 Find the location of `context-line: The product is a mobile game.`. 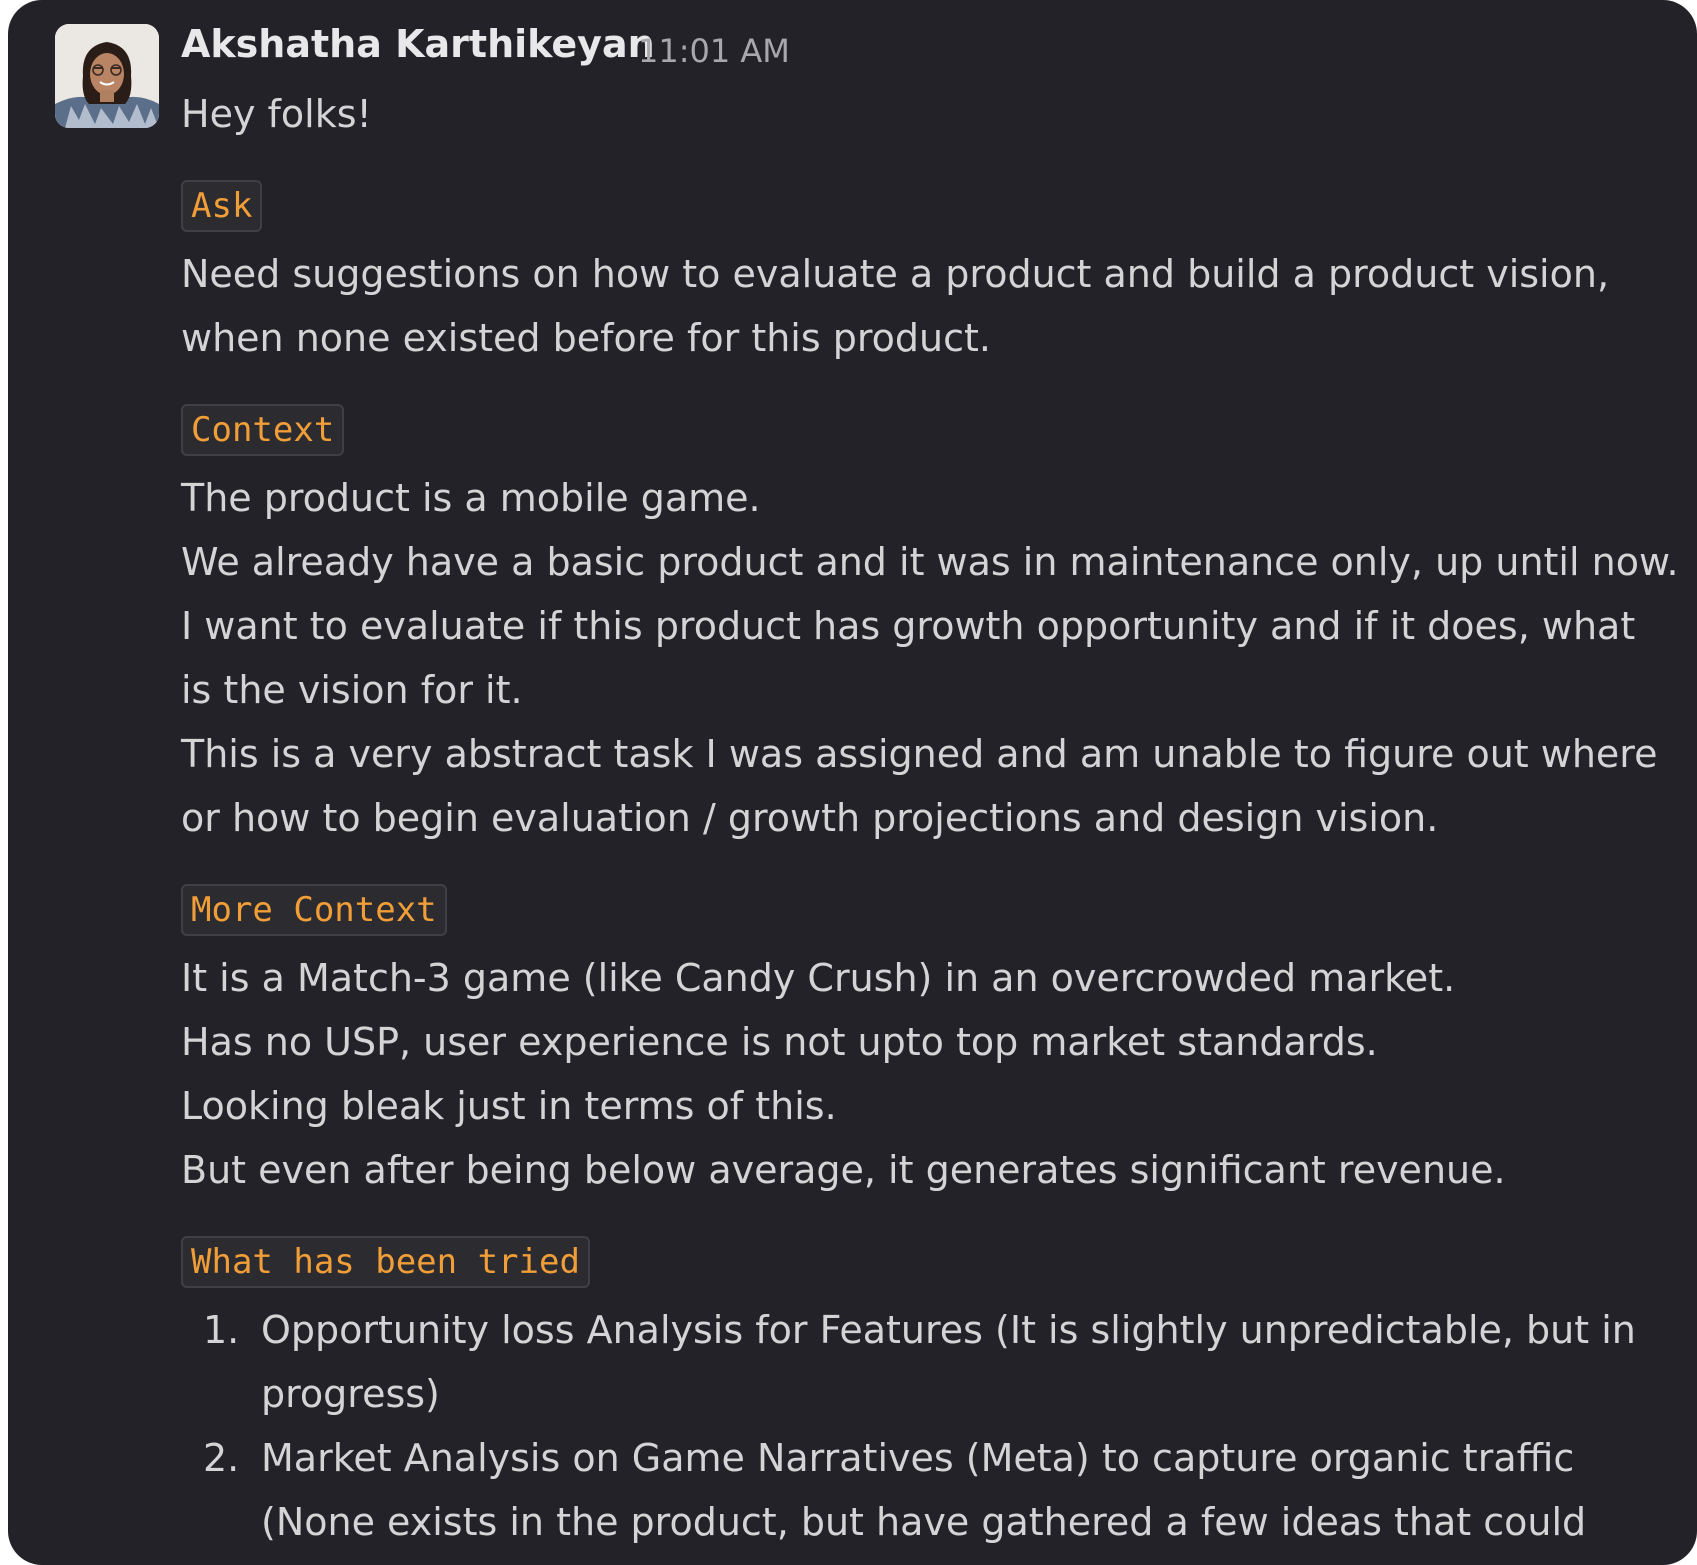

context-line: The product is a mobile game. is located at coordinates (471, 498).